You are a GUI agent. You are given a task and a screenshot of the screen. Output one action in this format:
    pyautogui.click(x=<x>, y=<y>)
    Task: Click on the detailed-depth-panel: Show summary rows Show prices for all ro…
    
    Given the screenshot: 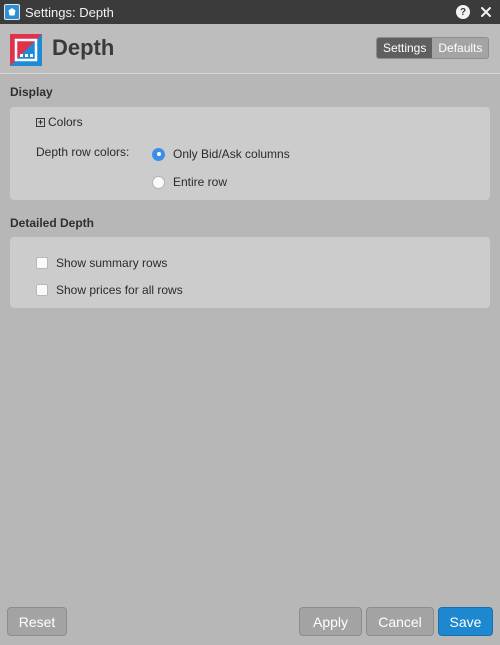 What is the action you would take?
    pyautogui.click(x=250, y=272)
    